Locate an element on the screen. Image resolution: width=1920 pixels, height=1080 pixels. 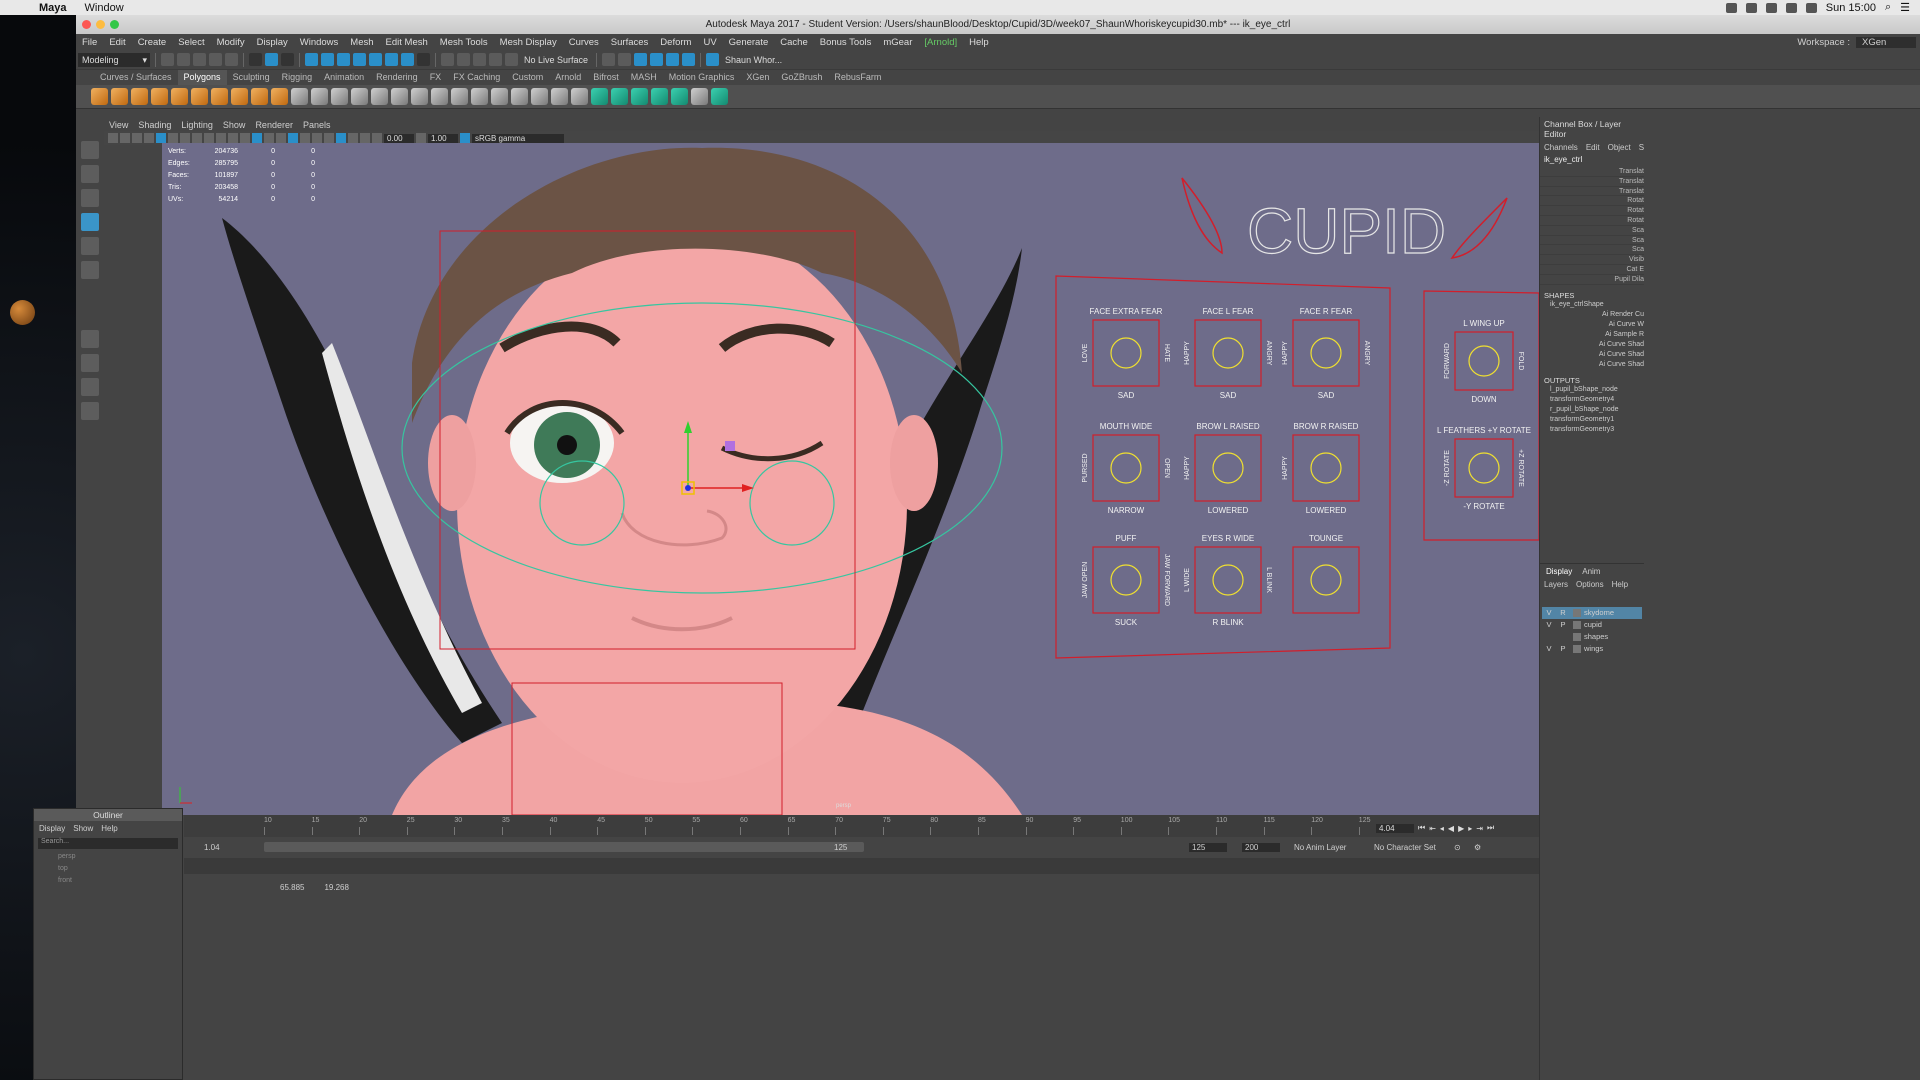
bookmark-icon is located at coordinates (137, 138).